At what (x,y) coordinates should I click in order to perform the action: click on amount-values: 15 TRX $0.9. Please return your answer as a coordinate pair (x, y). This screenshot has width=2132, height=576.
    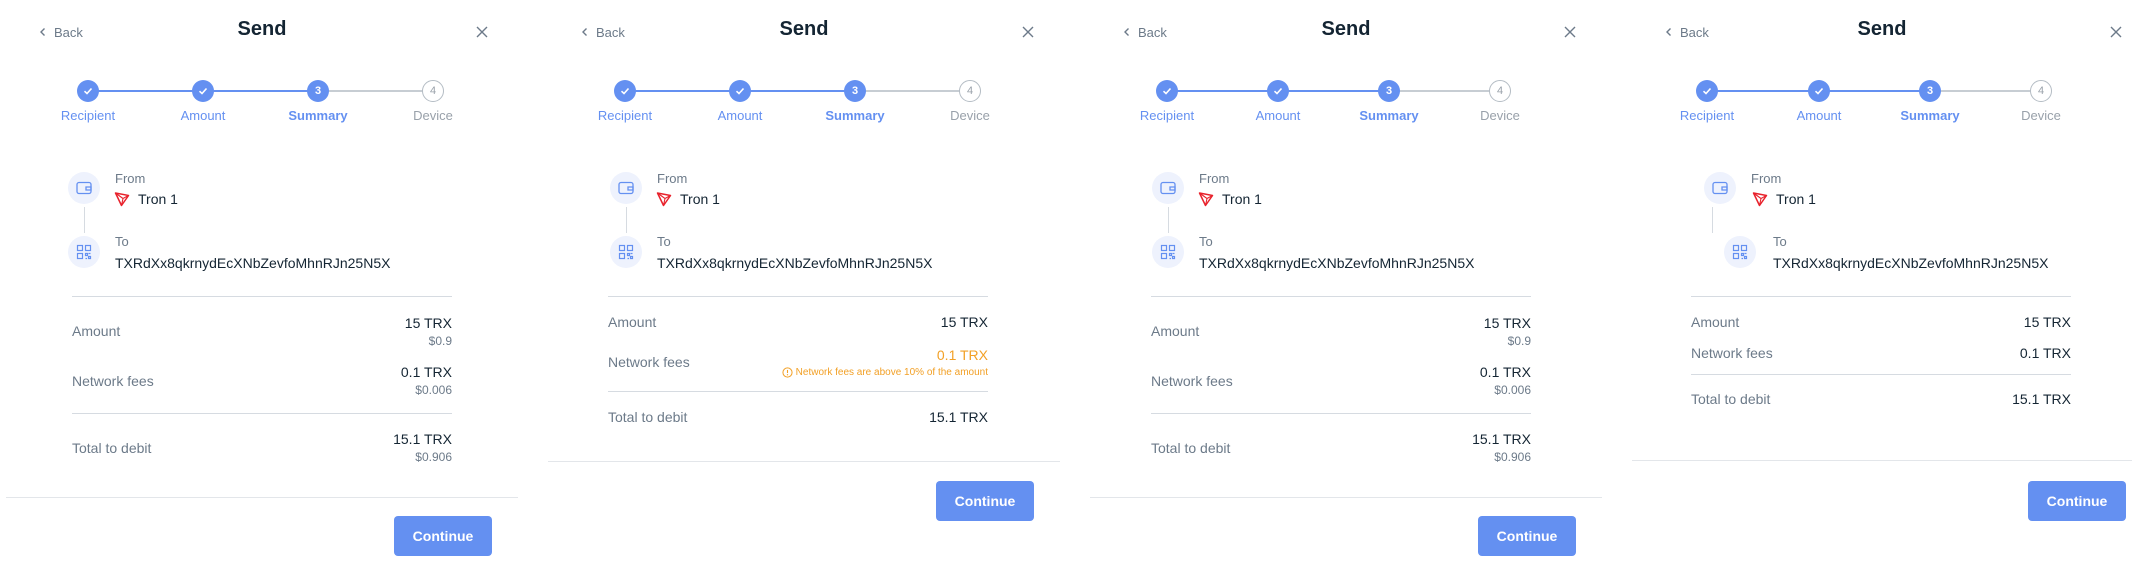
    Looking at the image, I should click on (1431, 332).